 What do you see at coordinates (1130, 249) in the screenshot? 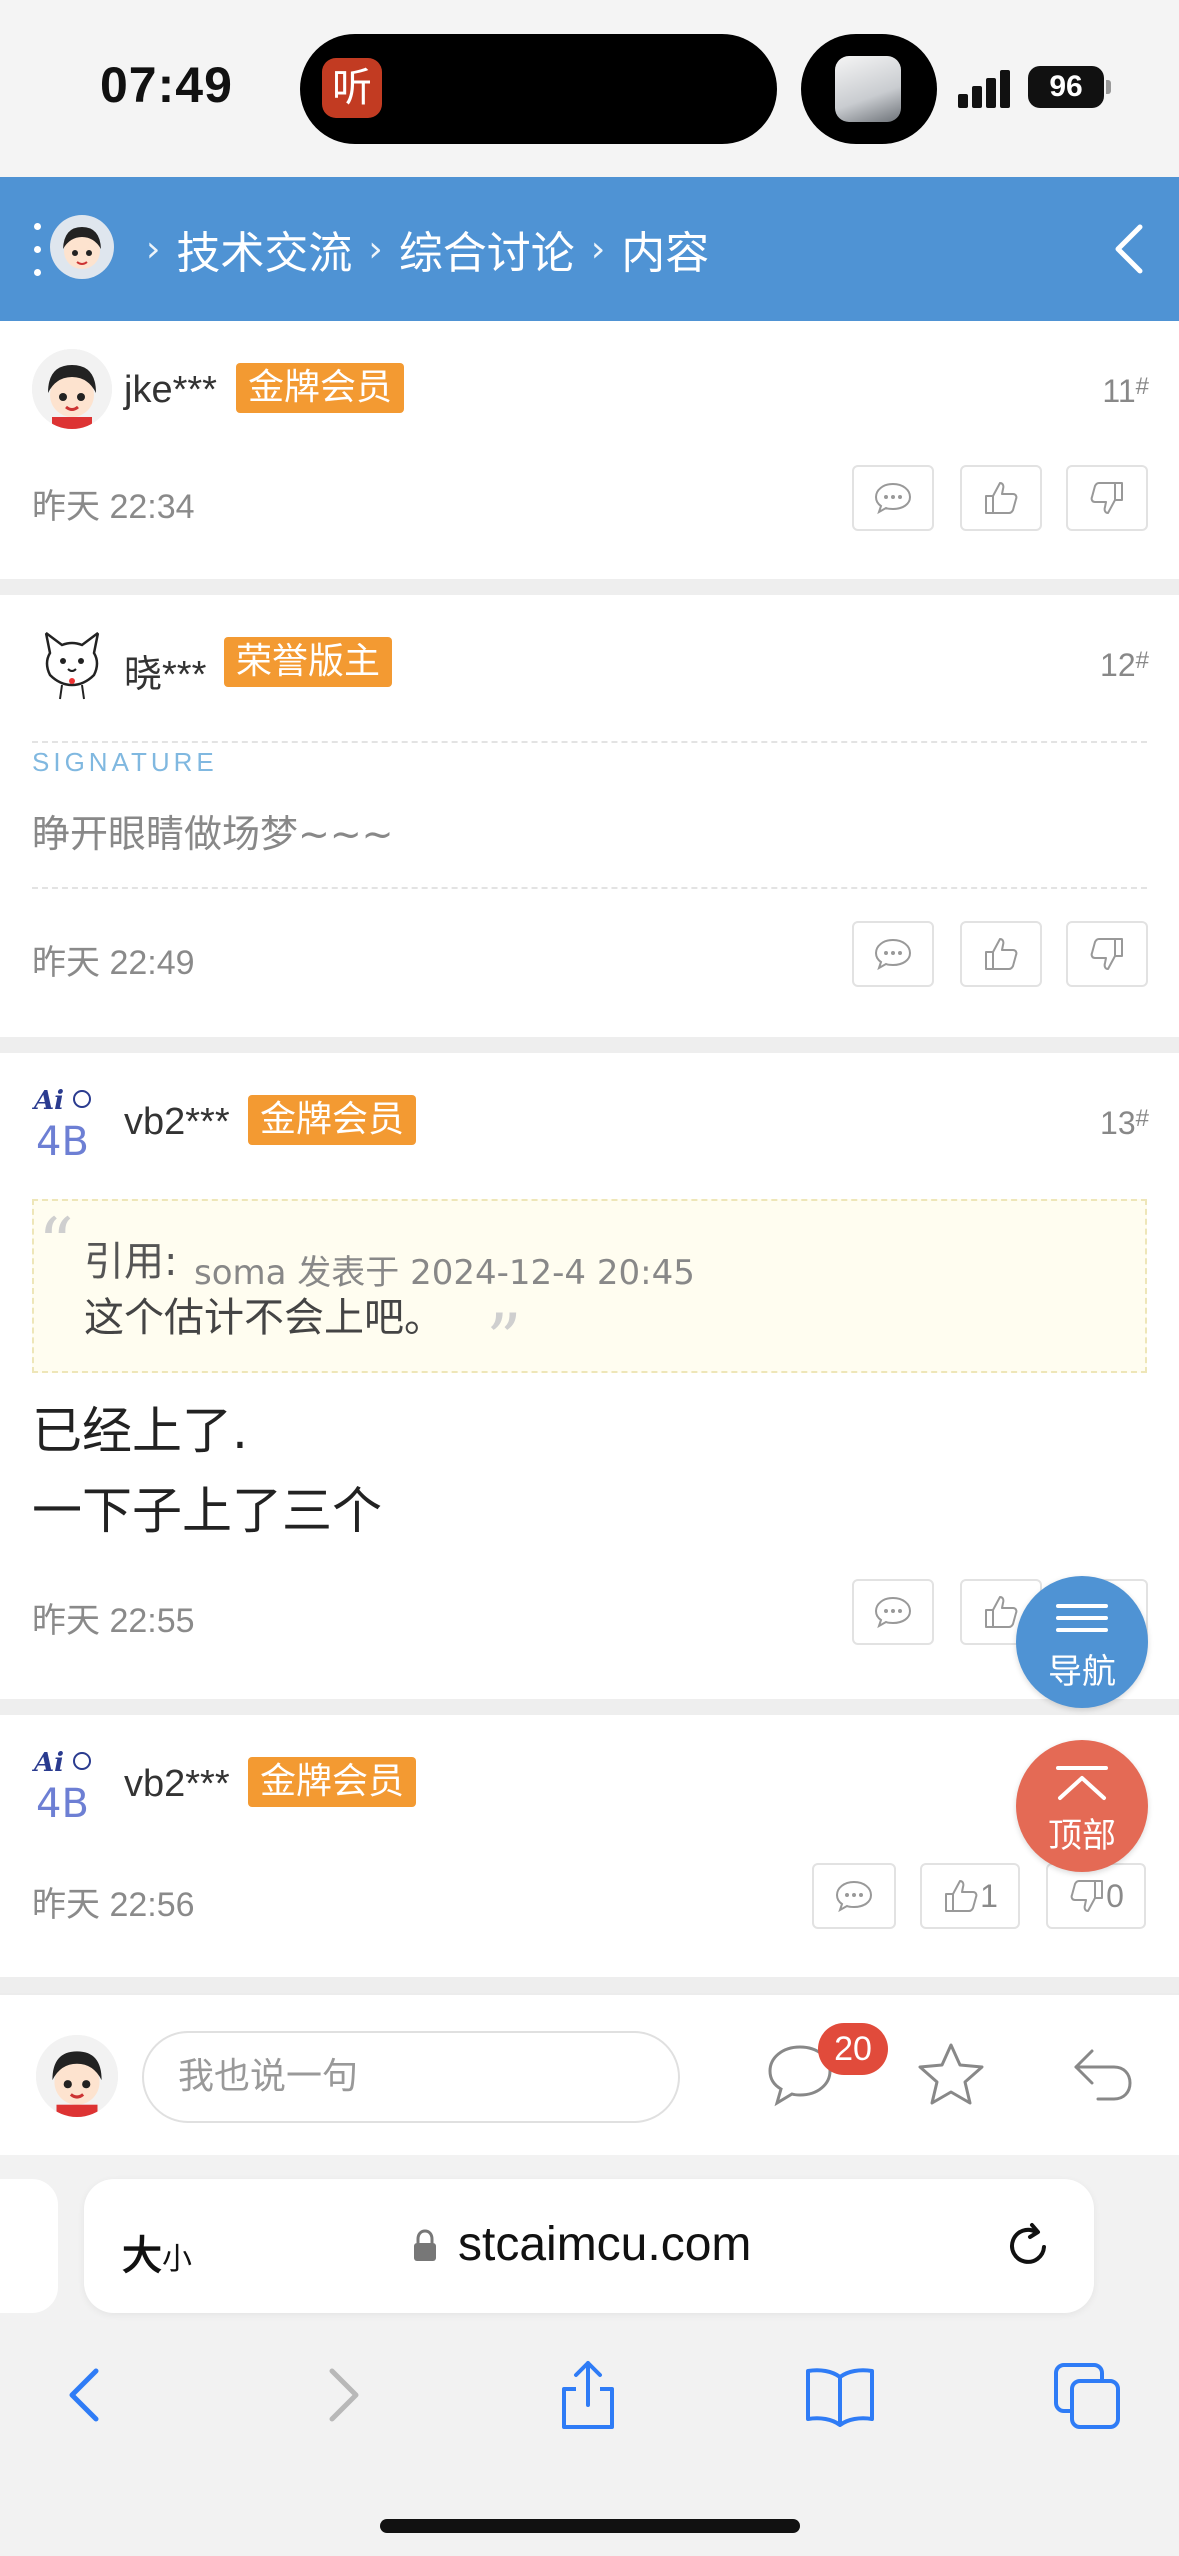
I see `back-chevron-icon` at bounding box center [1130, 249].